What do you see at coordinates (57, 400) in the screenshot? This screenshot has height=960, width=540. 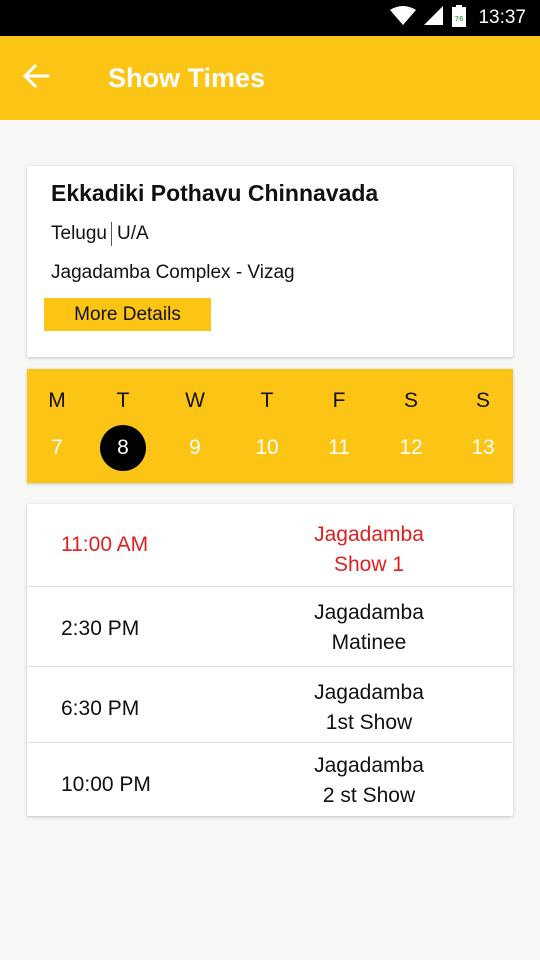 I see `day-letter: M` at bounding box center [57, 400].